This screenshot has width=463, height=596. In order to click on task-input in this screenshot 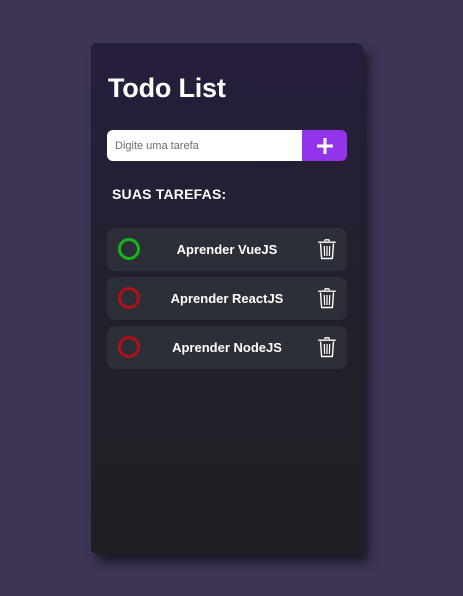, I will do `click(204, 145)`.